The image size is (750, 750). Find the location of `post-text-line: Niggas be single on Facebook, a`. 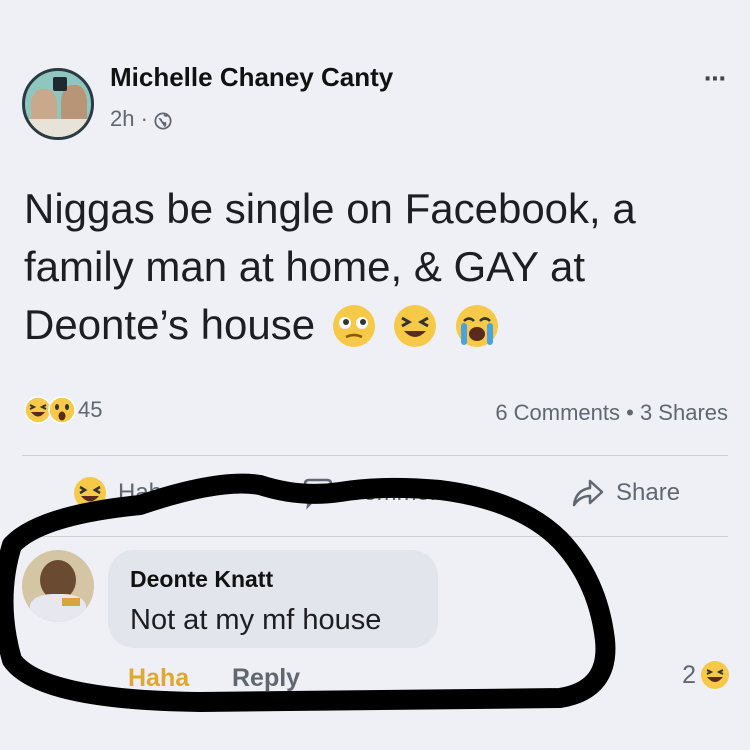

post-text-line: Niggas be single on Facebook, a is located at coordinates (330, 208).